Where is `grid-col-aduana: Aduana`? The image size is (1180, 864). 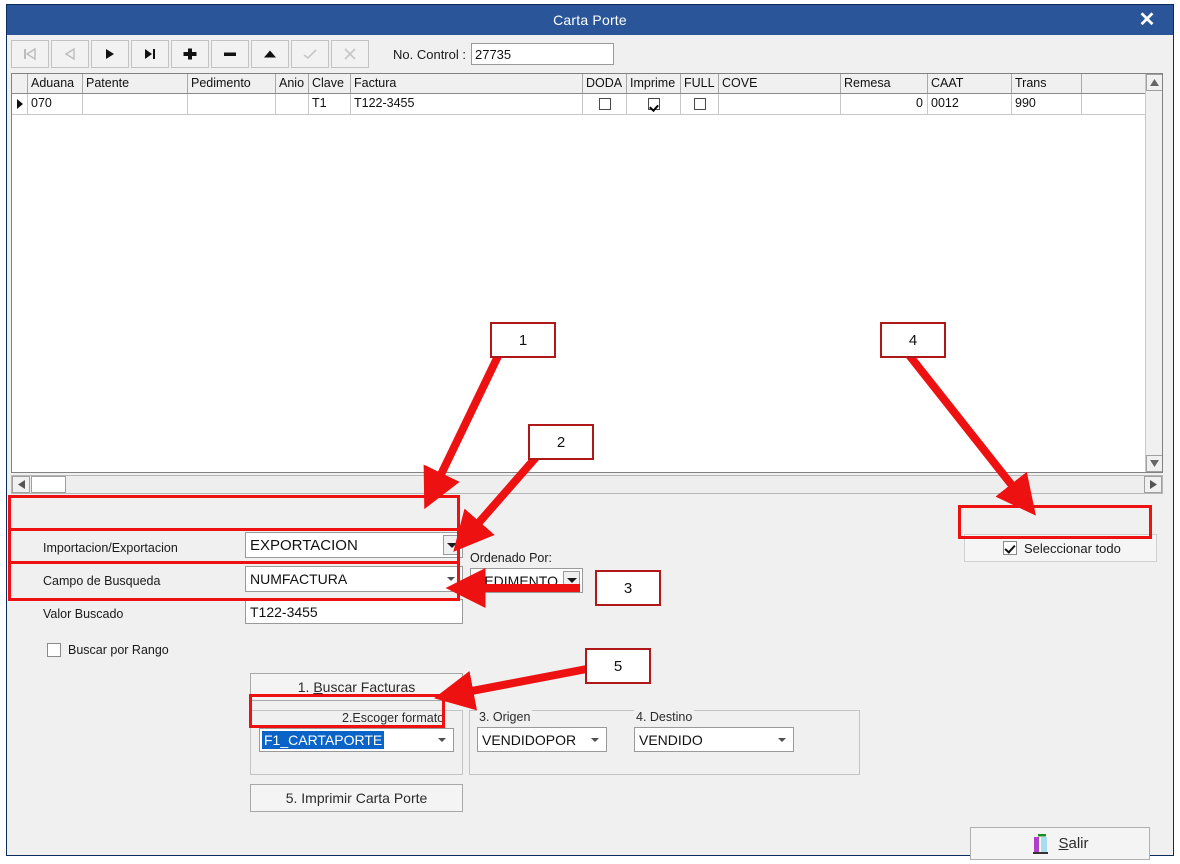
grid-col-aduana: Aduana is located at coordinates (55, 83).